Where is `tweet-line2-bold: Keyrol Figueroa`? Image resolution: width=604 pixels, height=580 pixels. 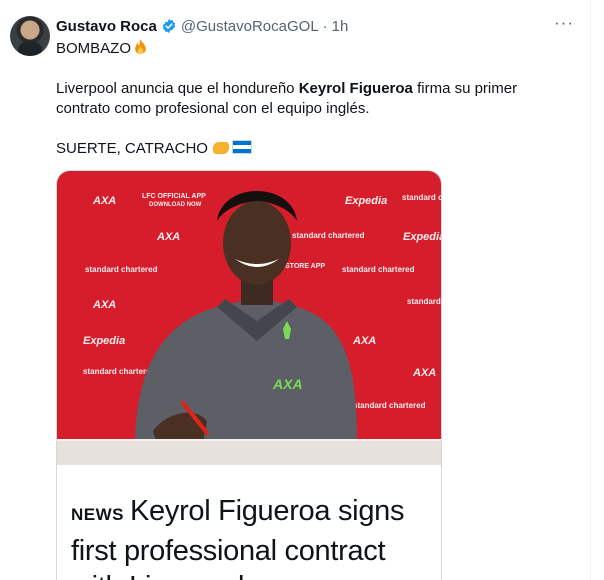 tweet-line2-bold: Keyrol Figueroa is located at coordinates (355, 88).